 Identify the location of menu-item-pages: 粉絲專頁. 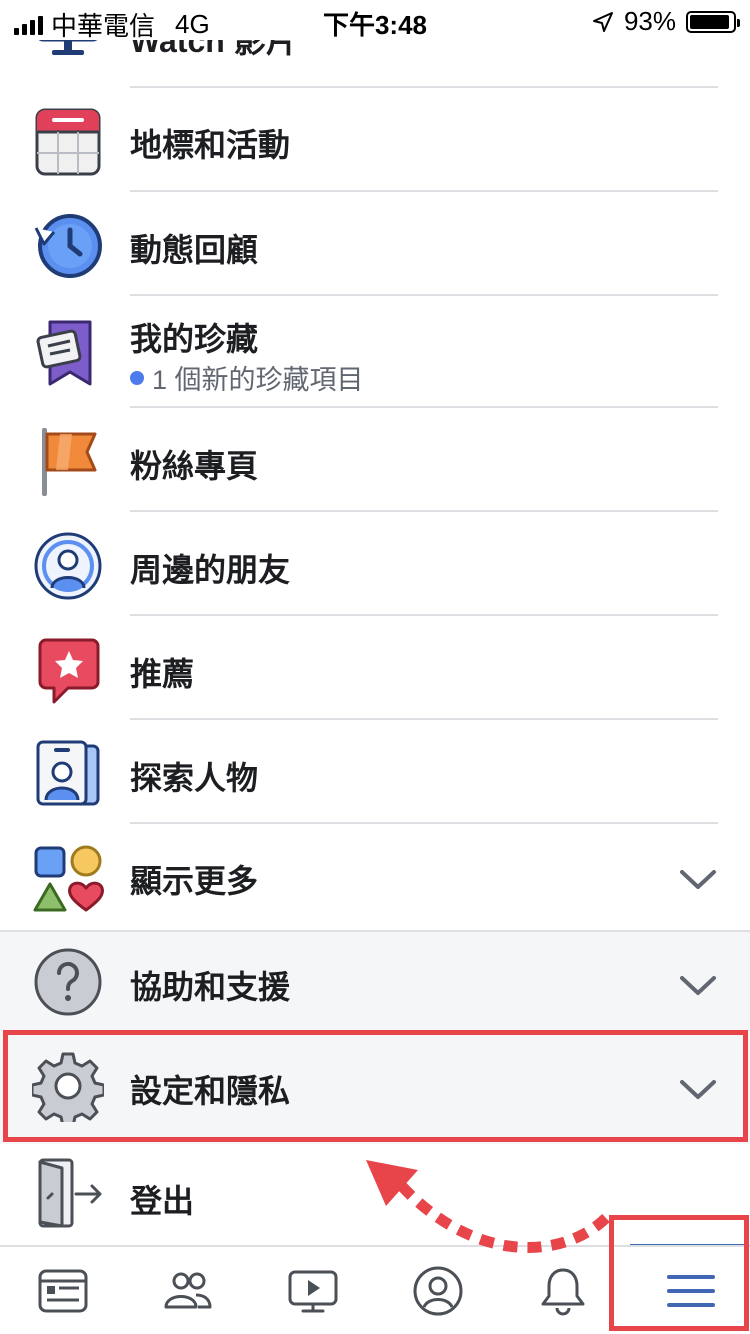
(375, 460).